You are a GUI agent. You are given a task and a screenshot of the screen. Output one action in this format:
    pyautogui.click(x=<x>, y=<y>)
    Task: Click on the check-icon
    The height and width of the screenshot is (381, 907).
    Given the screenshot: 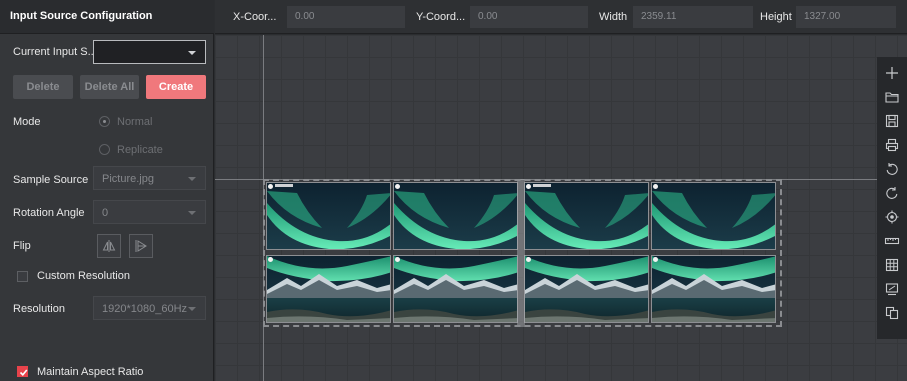 What is the action you would take?
    pyautogui.click(x=23, y=372)
    